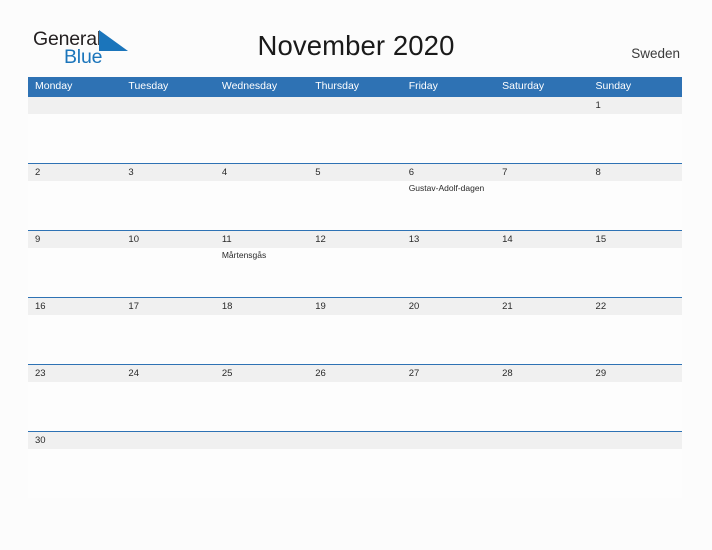  I want to click on day-number: 6, so click(448, 172).